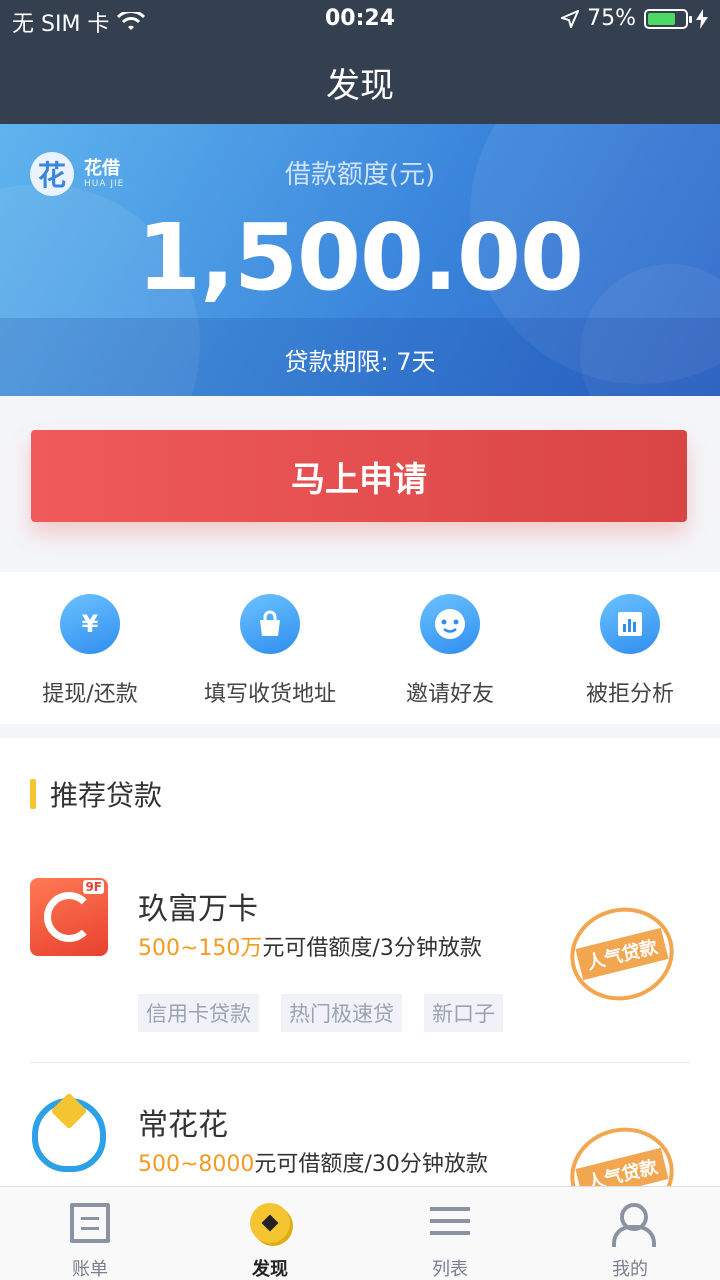 The height and width of the screenshot is (1280, 720). I want to click on quick-action-label: 填写收货地址, so click(269, 694).